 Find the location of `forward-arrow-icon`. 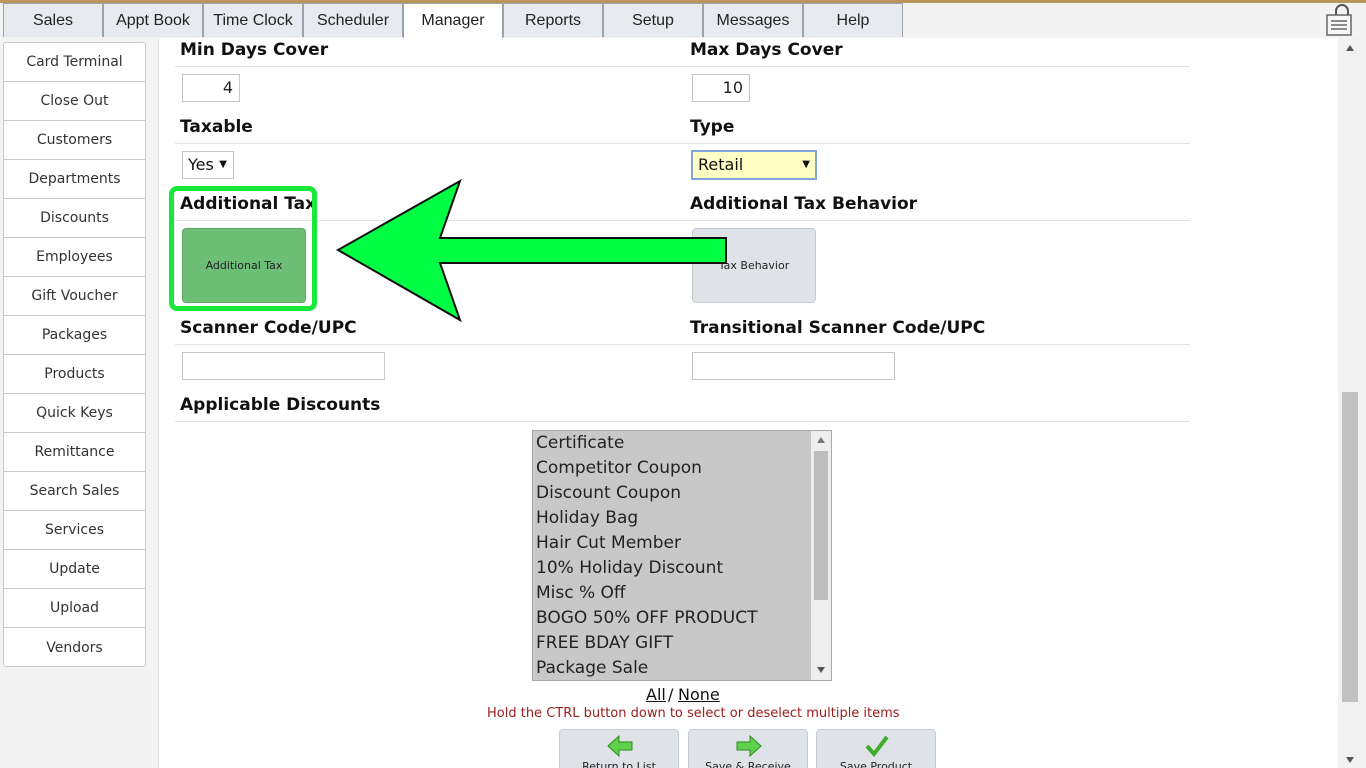

forward-arrow-icon is located at coordinates (749, 746).